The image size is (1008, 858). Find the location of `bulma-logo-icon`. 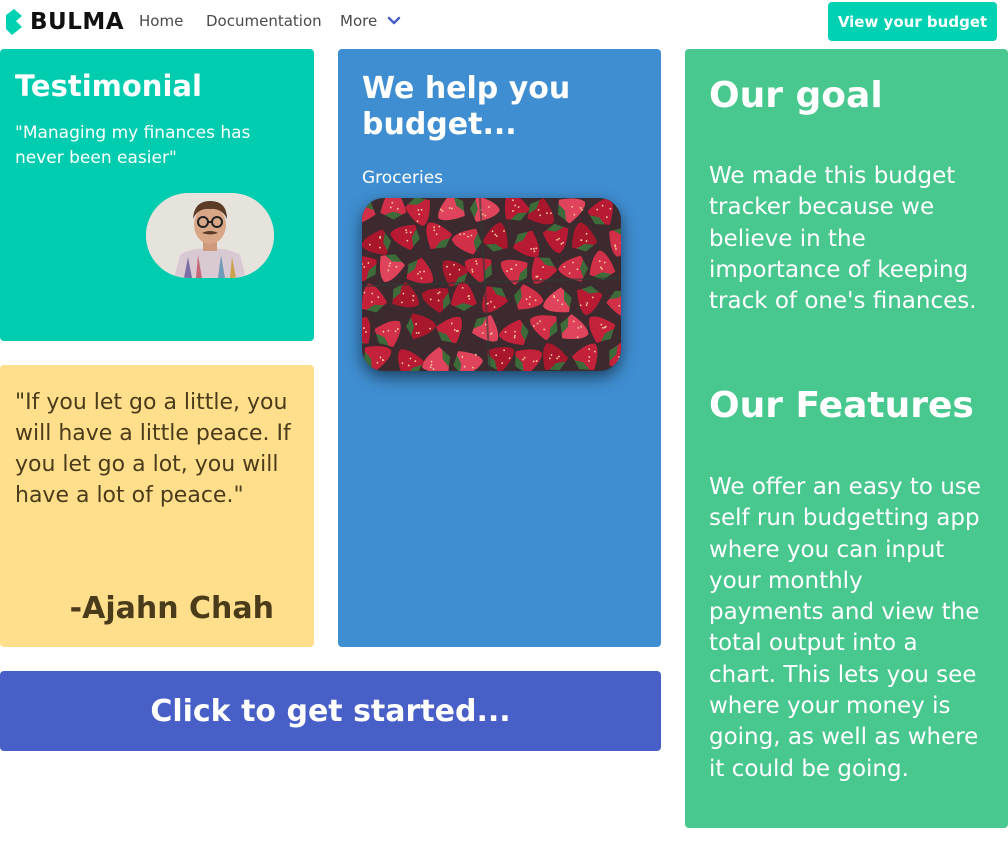

bulma-logo-icon is located at coordinates (14, 22).